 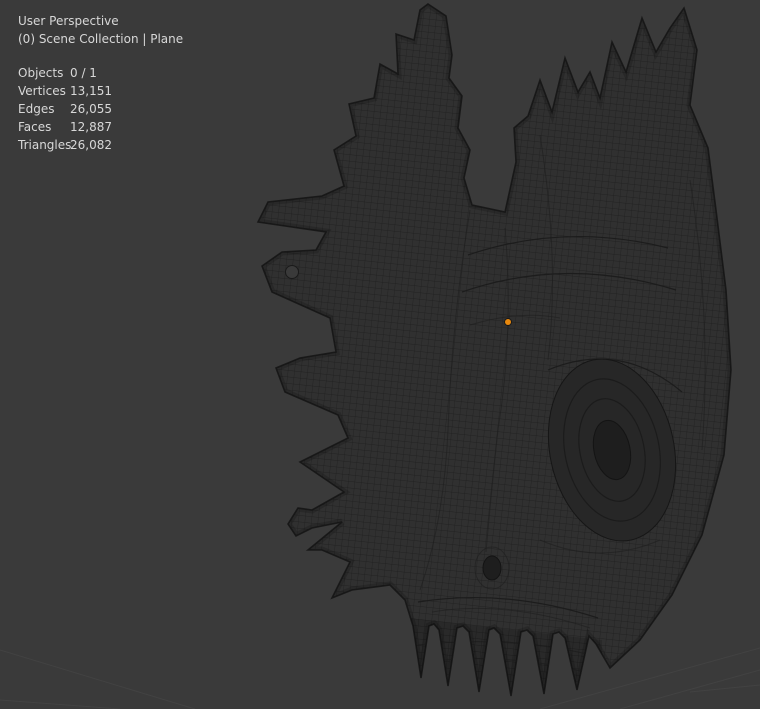 What do you see at coordinates (42, 91) in the screenshot?
I see `stat-label-vertices: Vertices` at bounding box center [42, 91].